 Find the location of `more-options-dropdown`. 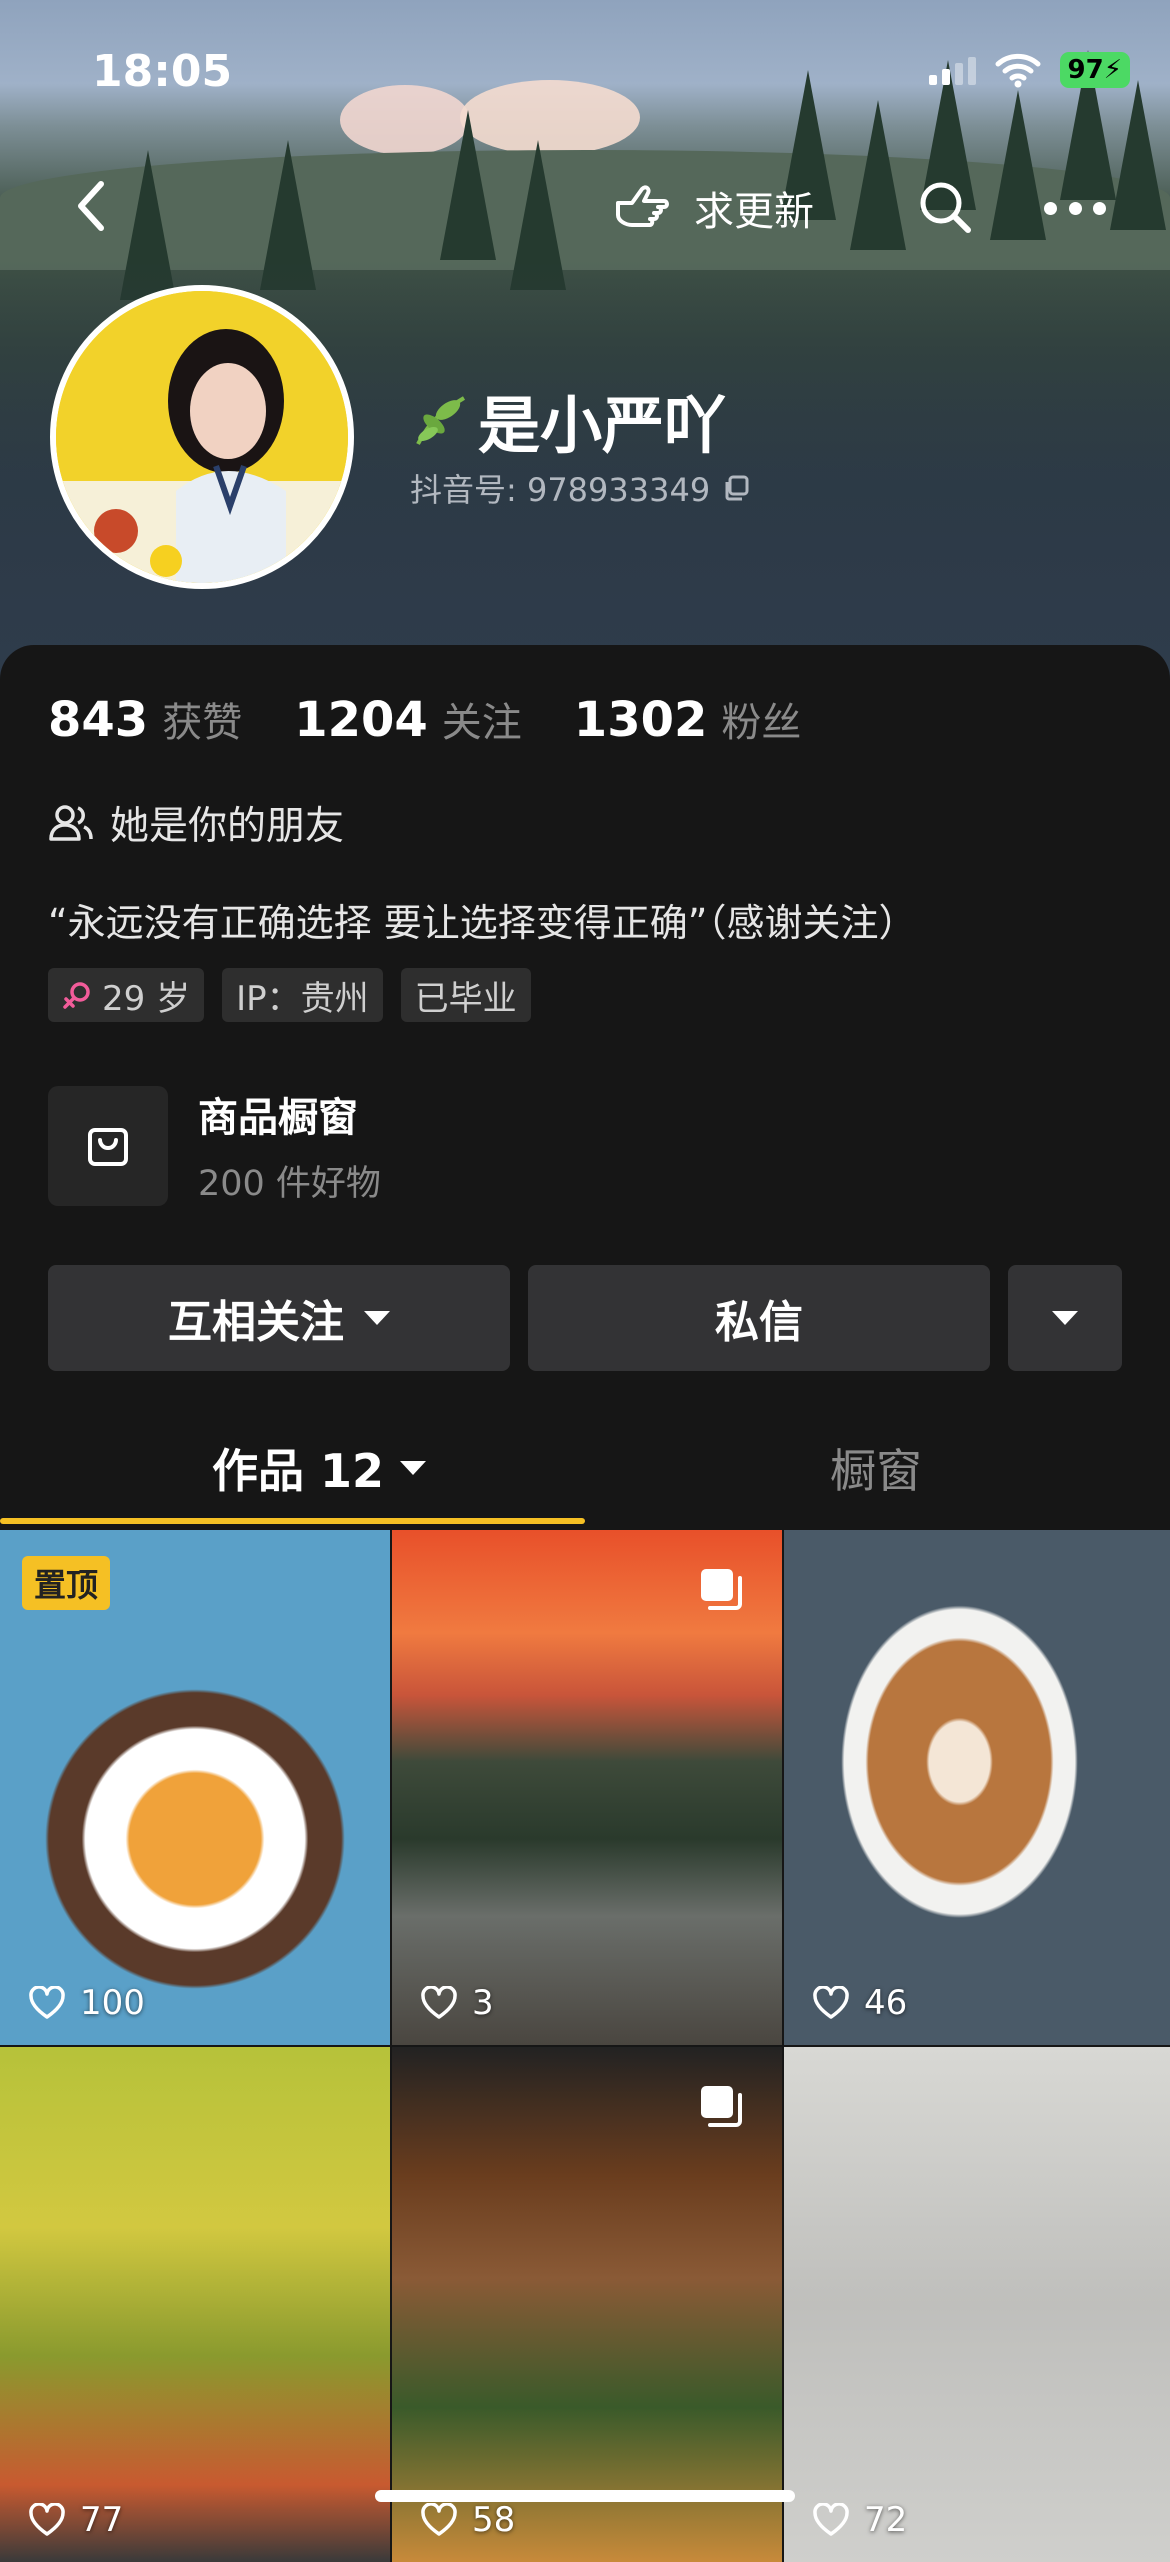

more-options-dropdown is located at coordinates (1065, 1318).